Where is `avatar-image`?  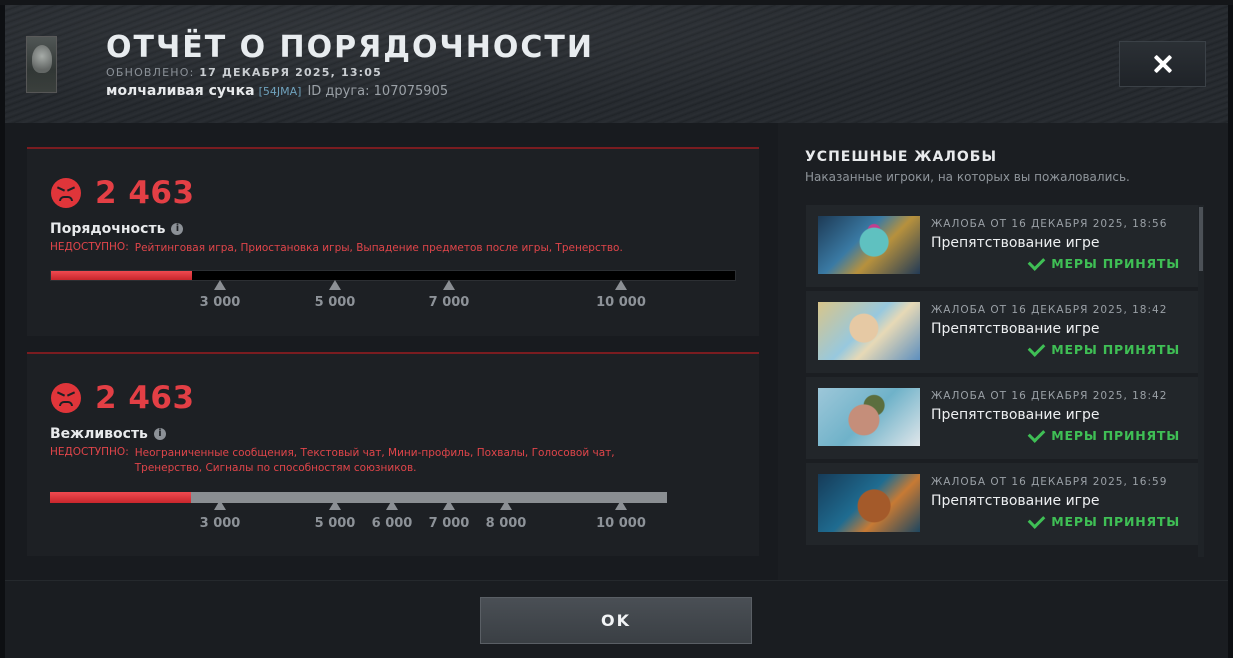 avatar-image is located at coordinates (42, 59).